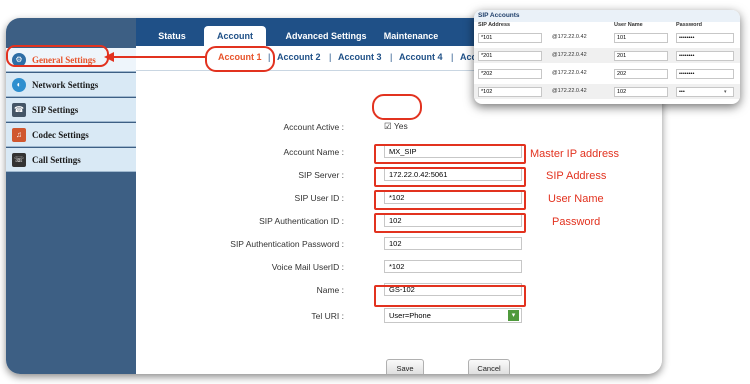  I want to click on master-ip-note: Master IP address, so click(575, 154).